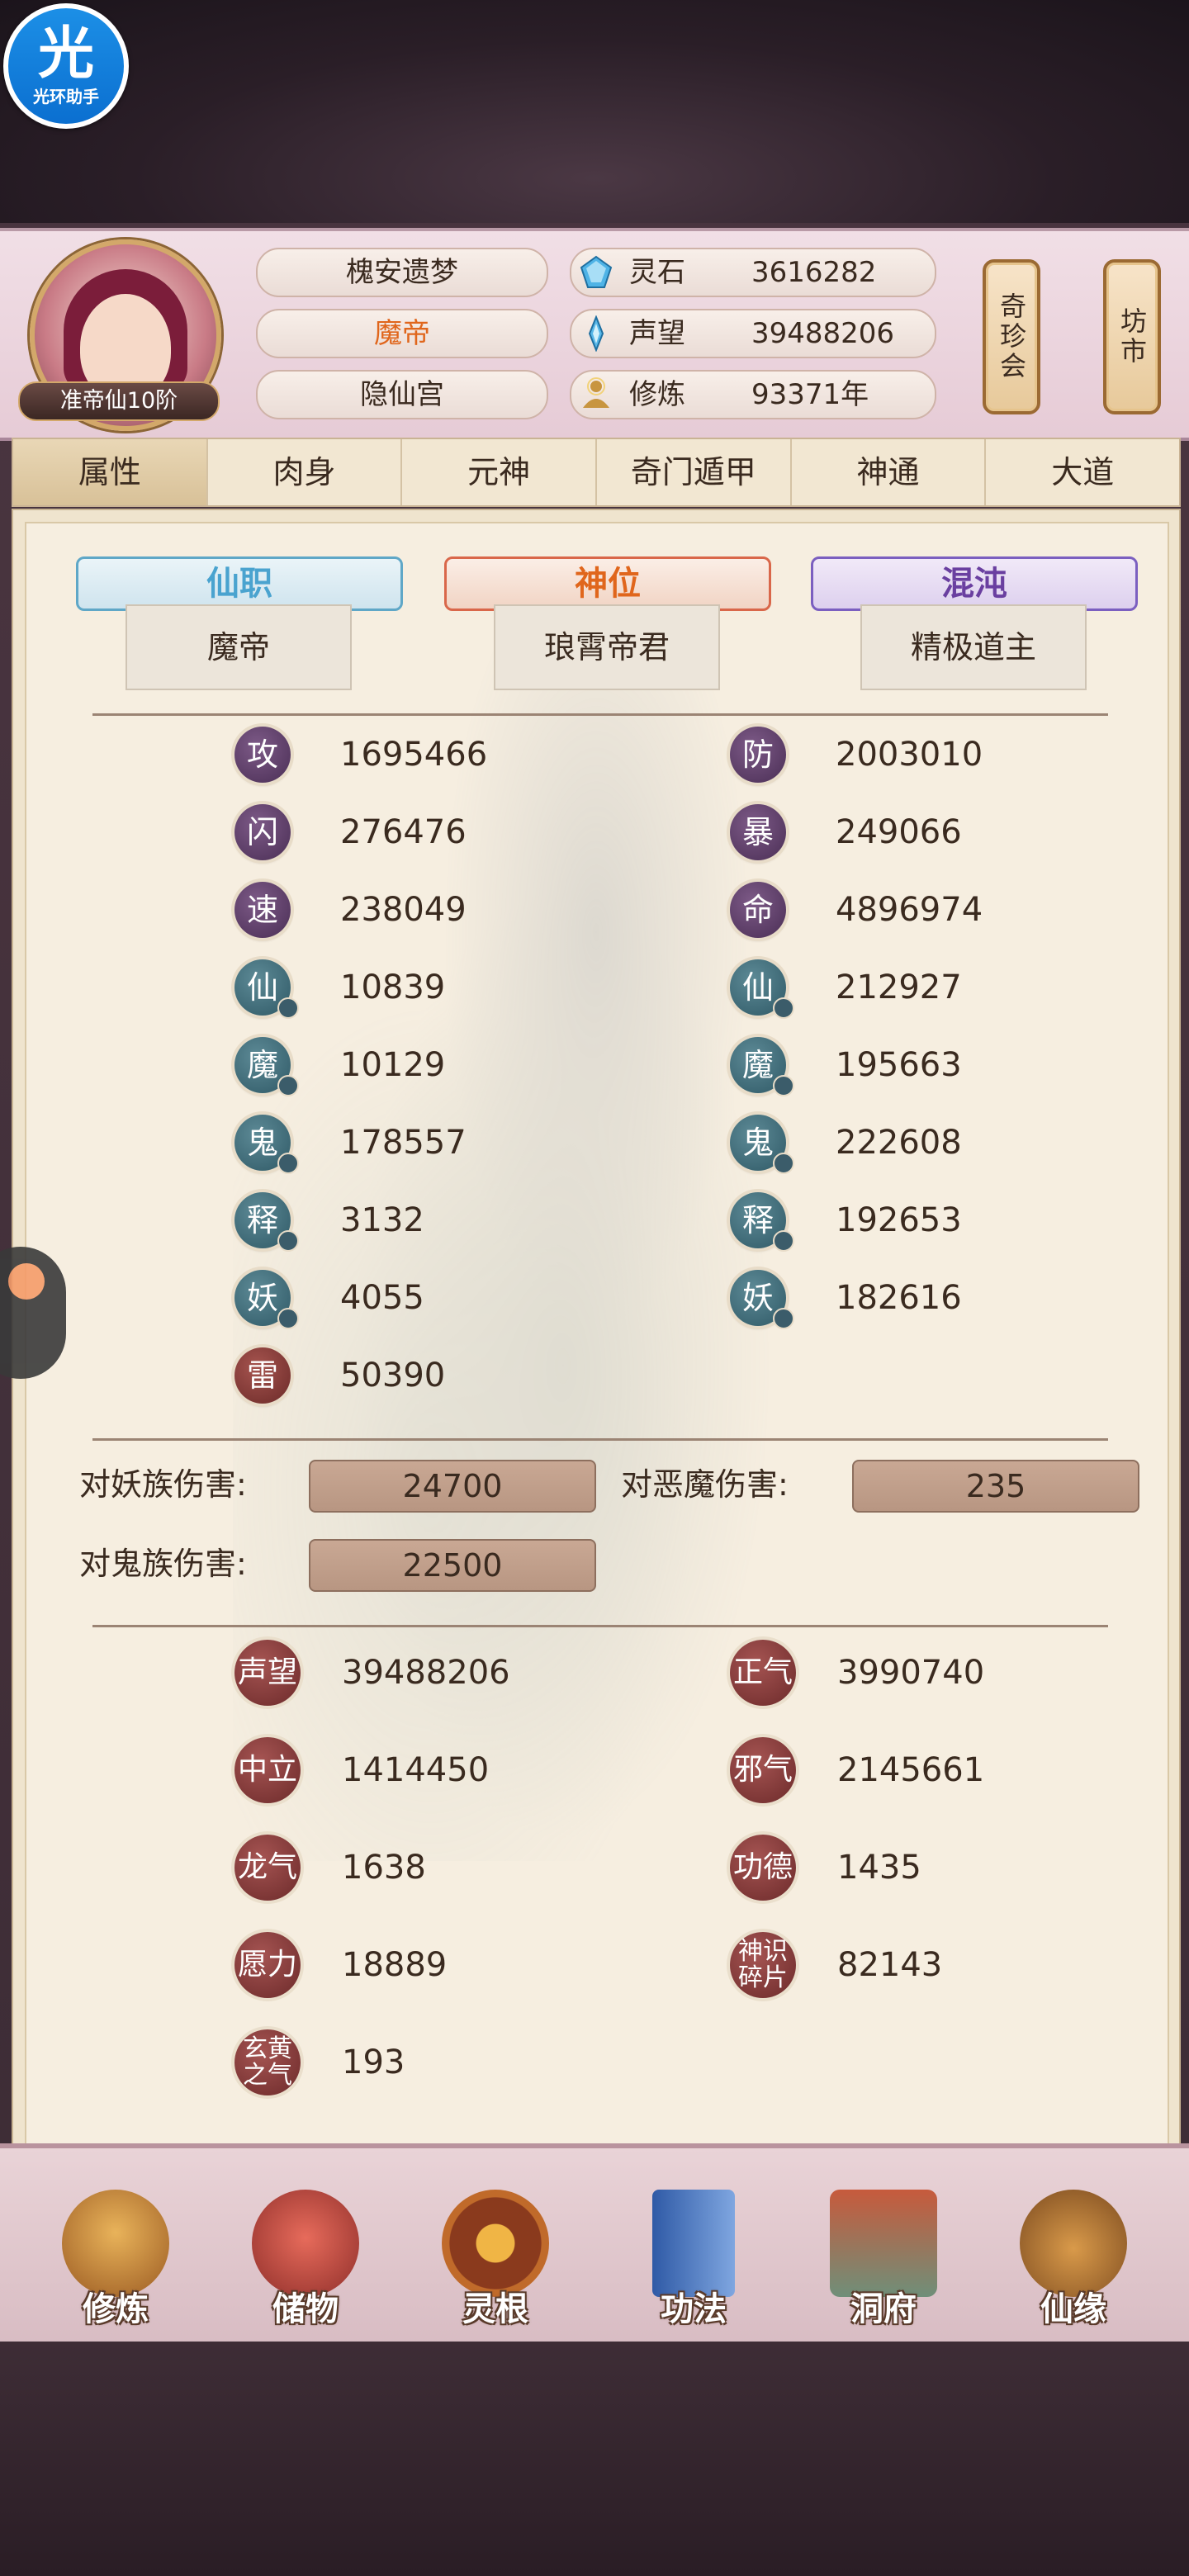 The height and width of the screenshot is (2576, 1189). What do you see at coordinates (657, 272) in the screenshot?
I see `resource-label: 灵石` at bounding box center [657, 272].